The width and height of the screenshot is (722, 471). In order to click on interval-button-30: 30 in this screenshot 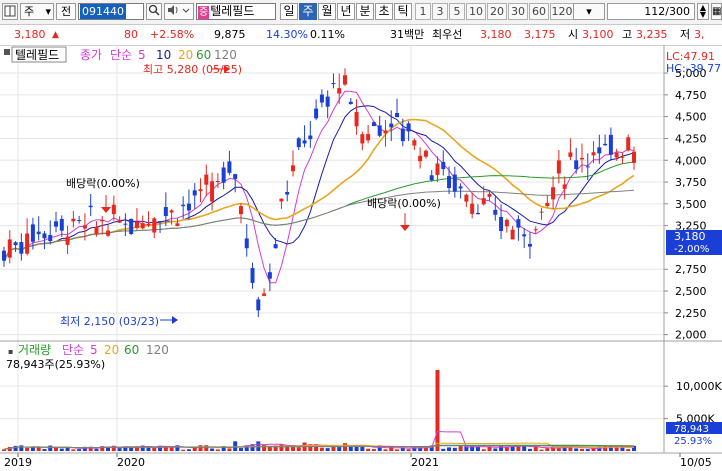, I will do `click(518, 11)`.